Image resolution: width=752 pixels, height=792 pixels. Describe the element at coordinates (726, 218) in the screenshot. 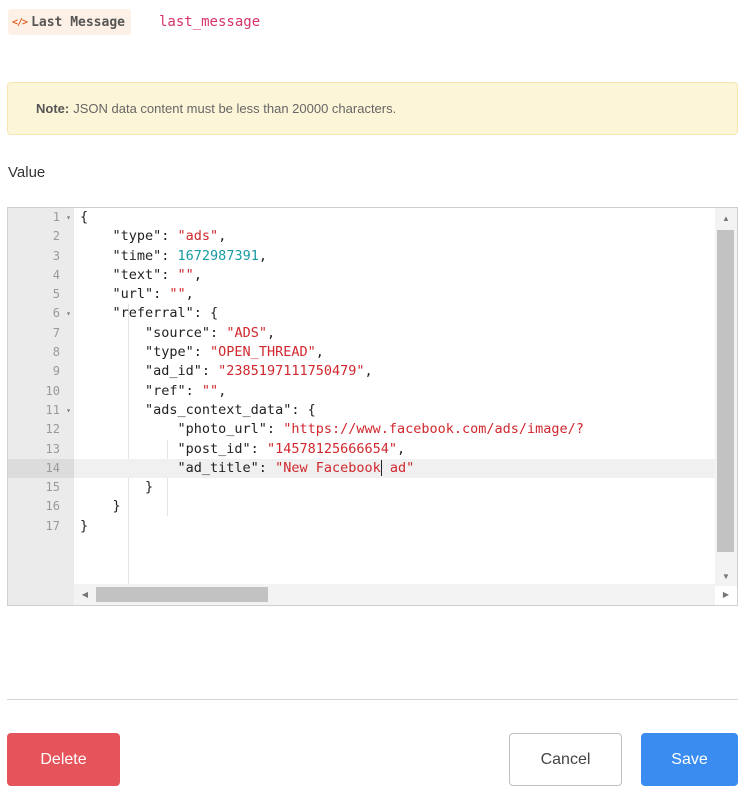

I see `scroll-up-icon: ▲` at that location.